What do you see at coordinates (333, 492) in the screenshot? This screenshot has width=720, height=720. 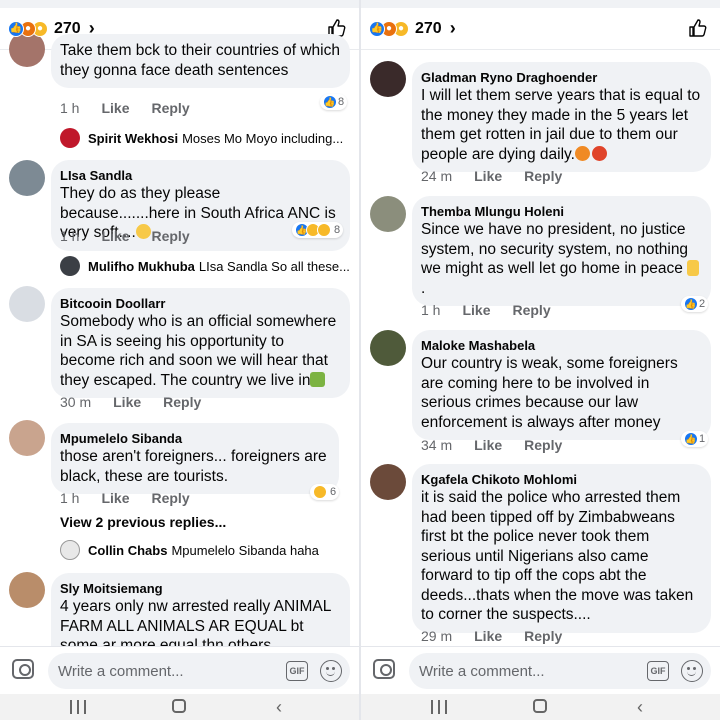 I see `reaction-count: 6` at bounding box center [333, 492].